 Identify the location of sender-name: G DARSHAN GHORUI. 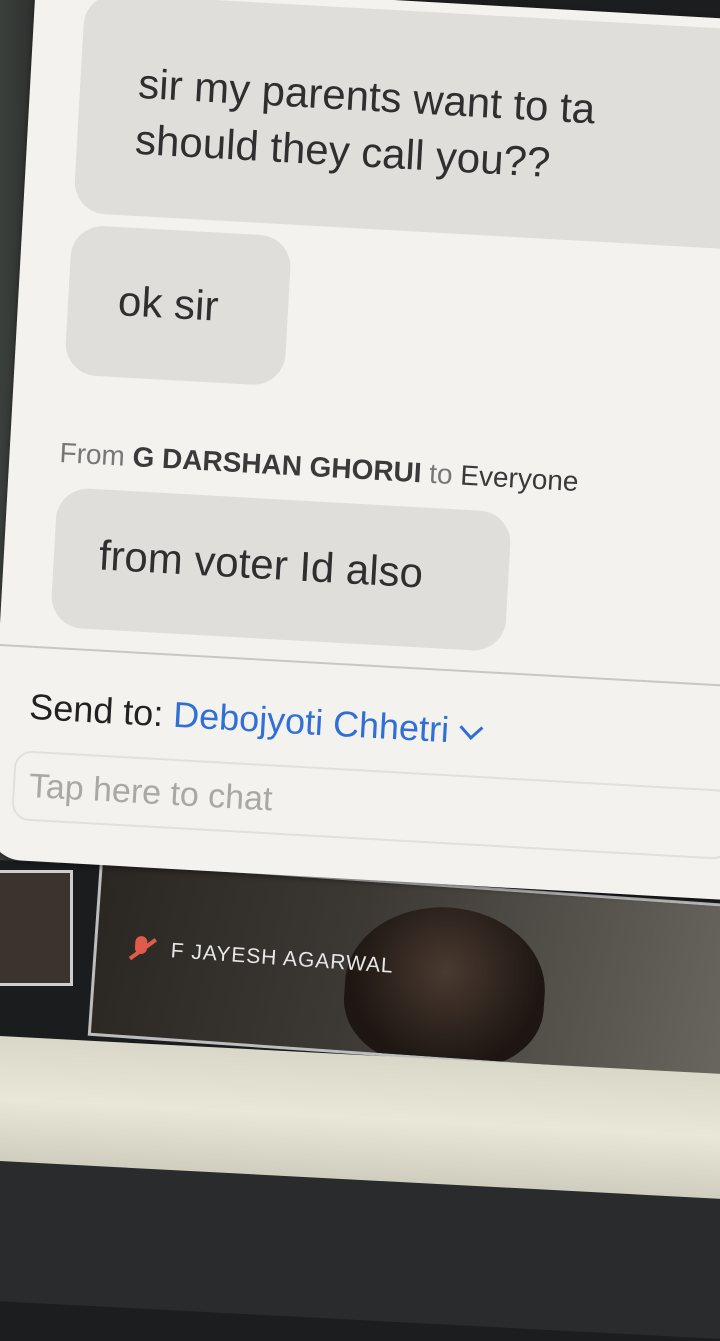
(277, 465).